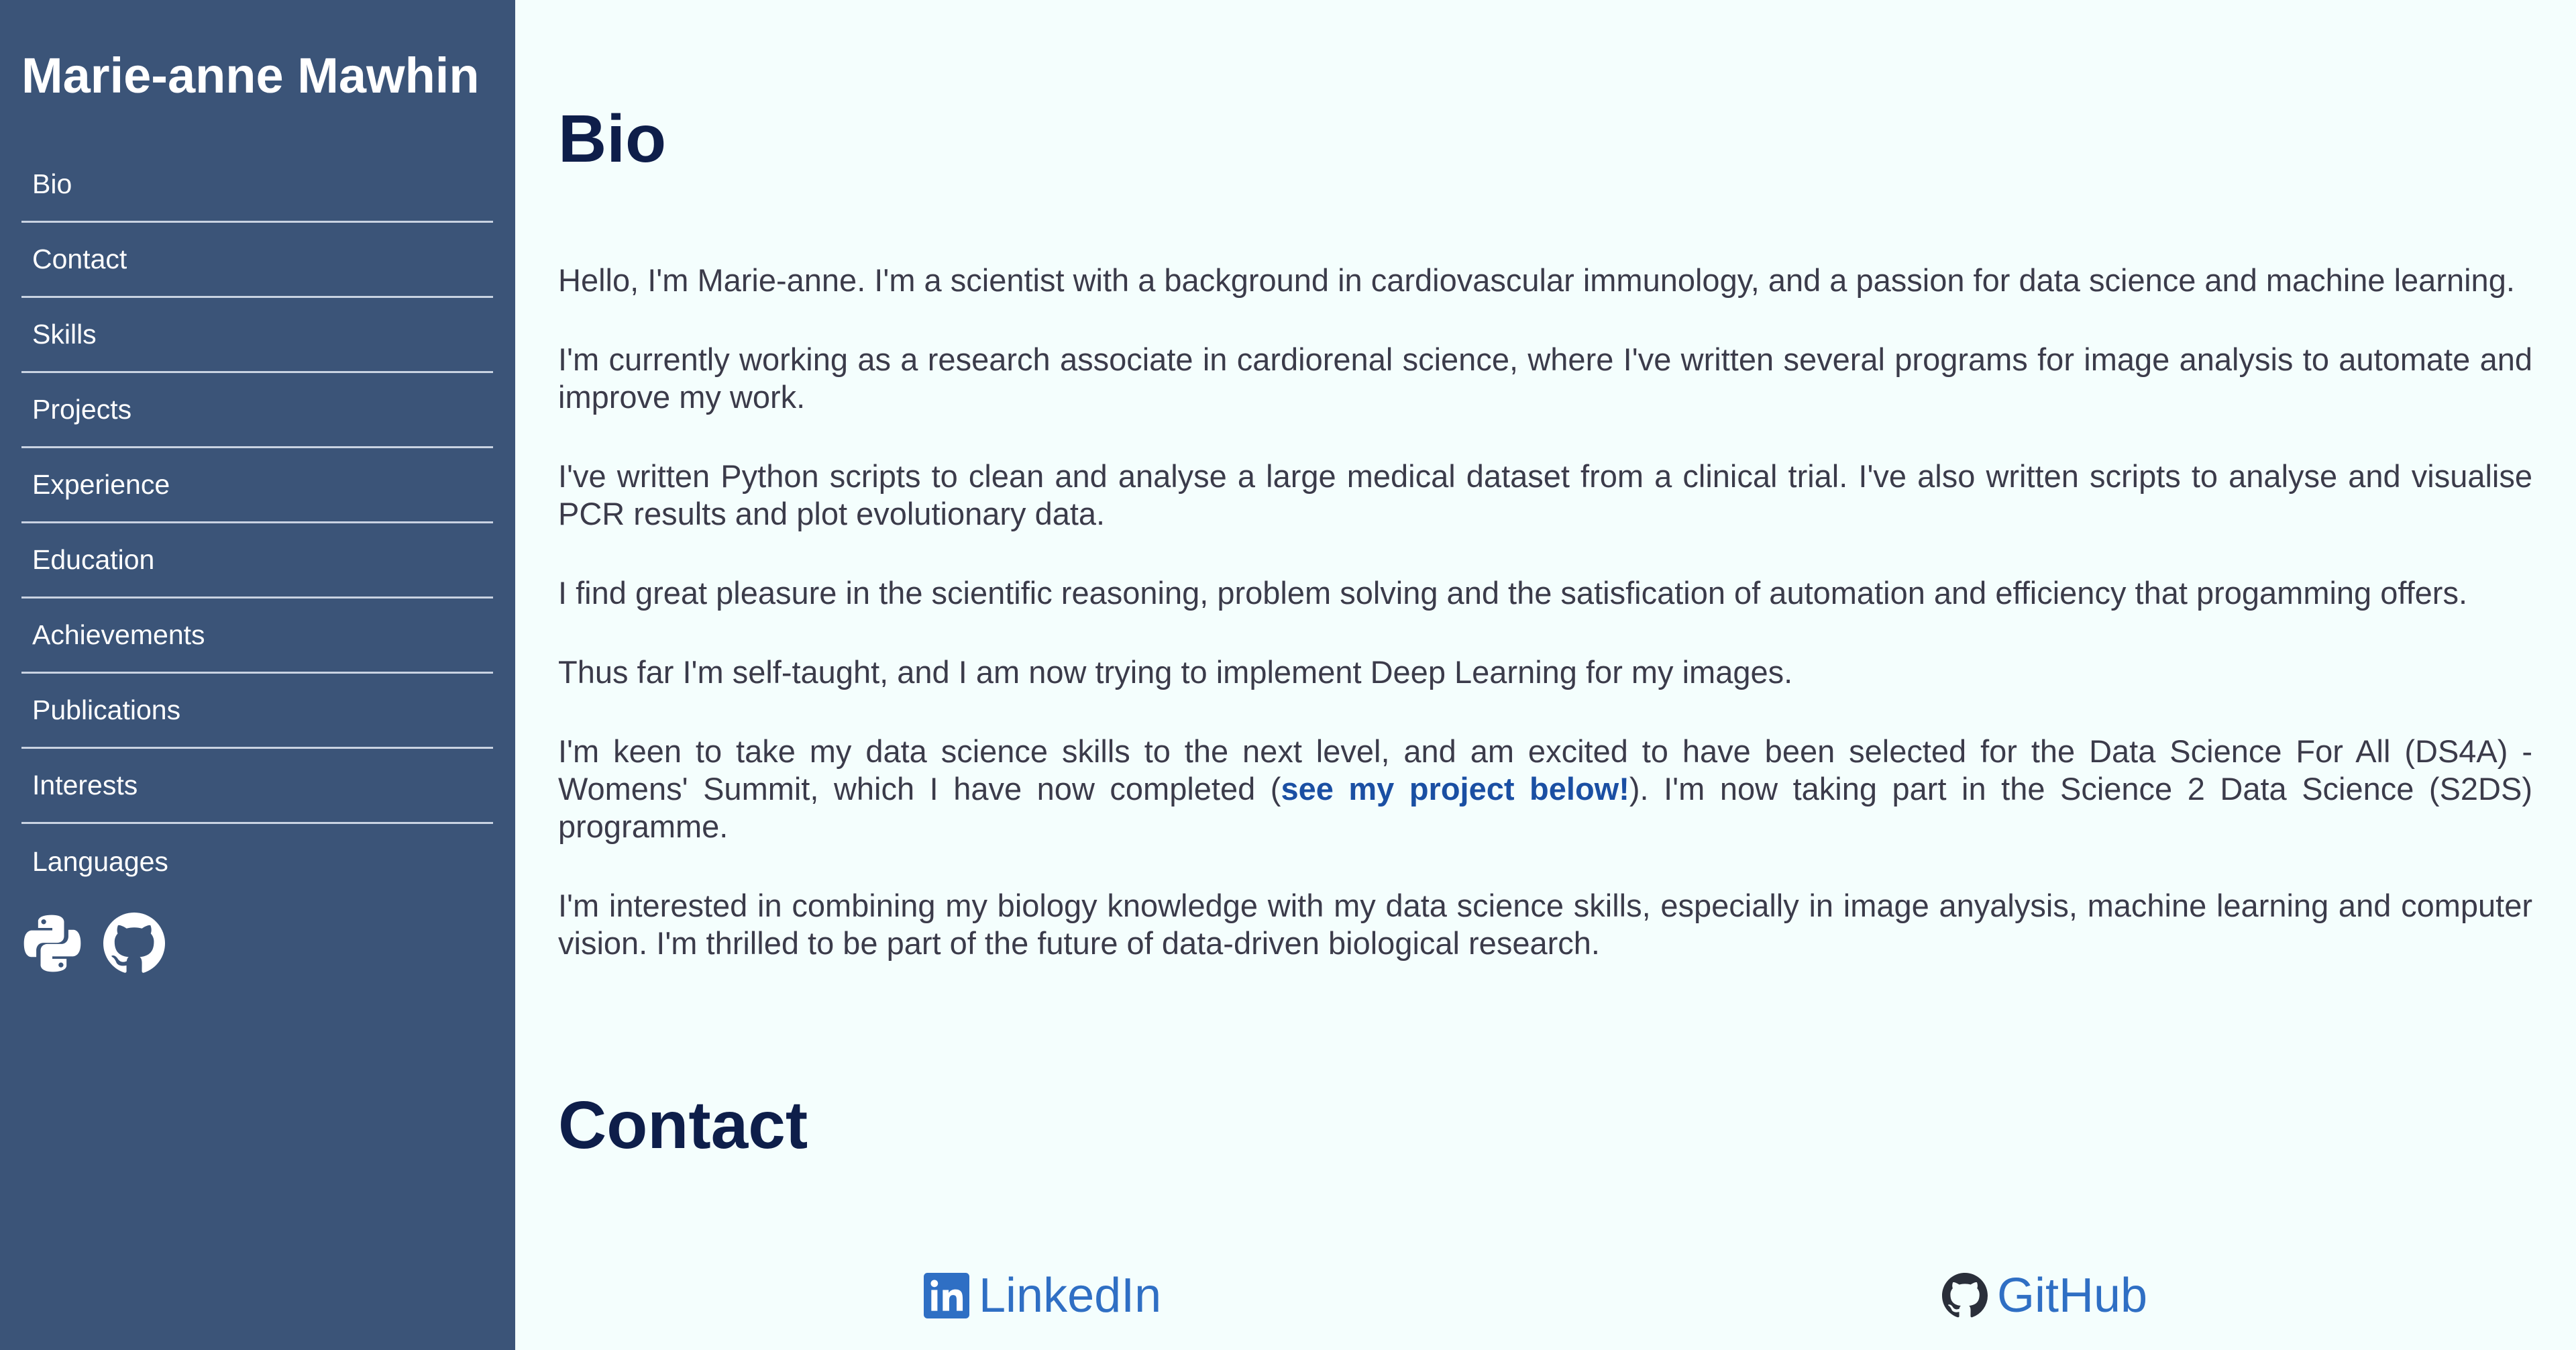 The height and width of the screenshot is (1350, 2576). I want to click on linkedin-label: LinkedIn, so click(1070, 1295).